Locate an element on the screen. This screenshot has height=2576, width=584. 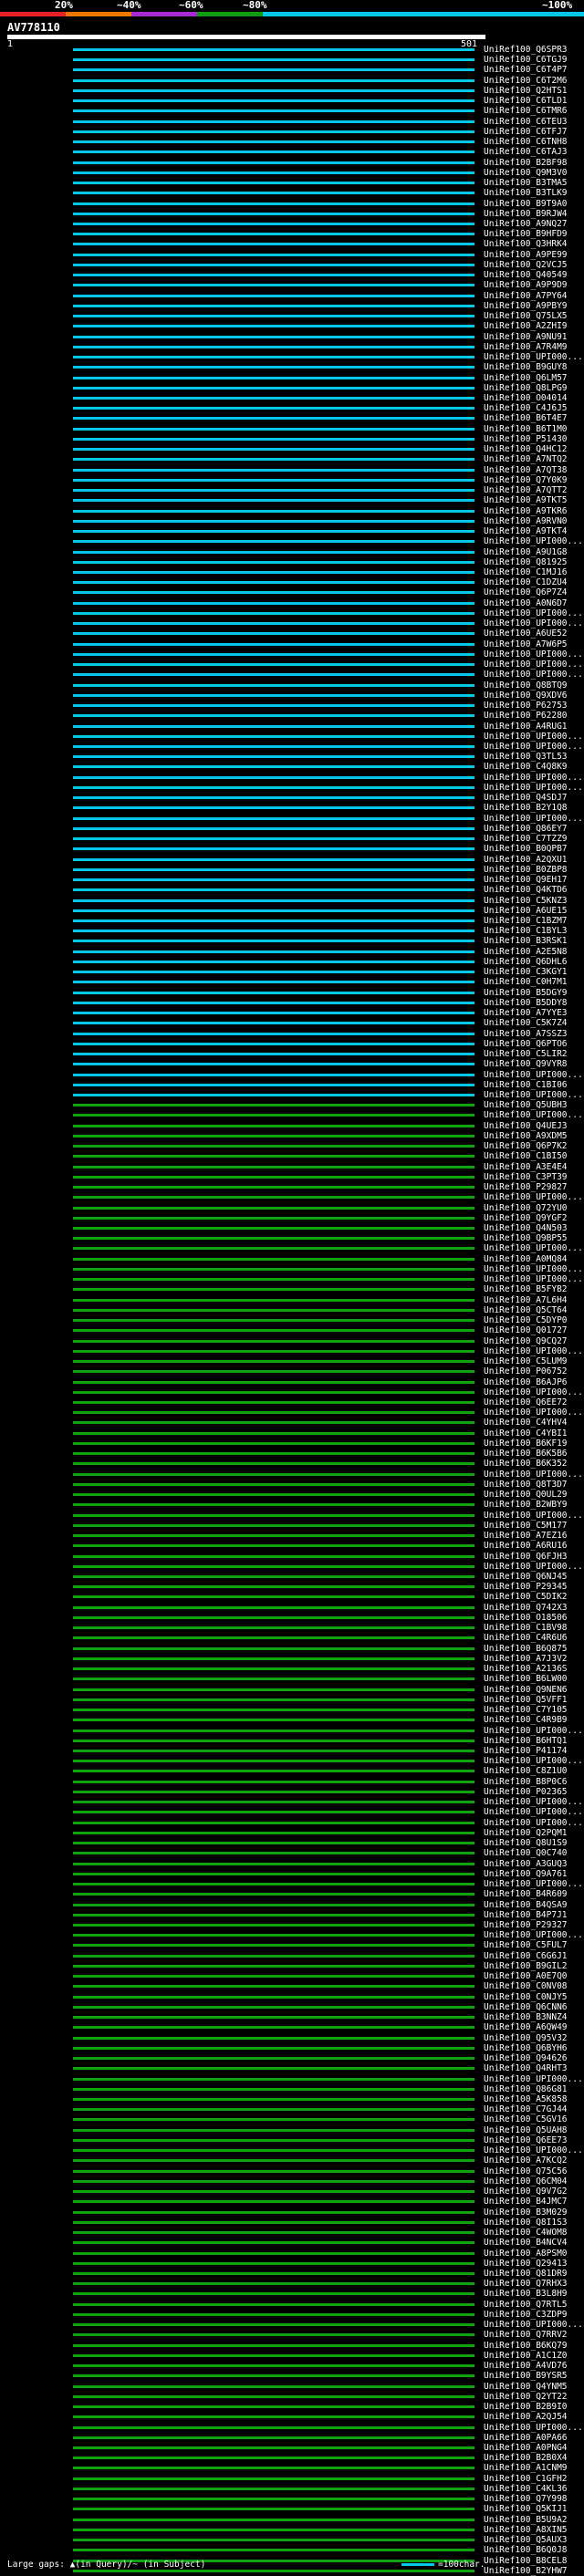
hit-row: UniRef100_B6T1M0 is located at coordinates (292, 429).